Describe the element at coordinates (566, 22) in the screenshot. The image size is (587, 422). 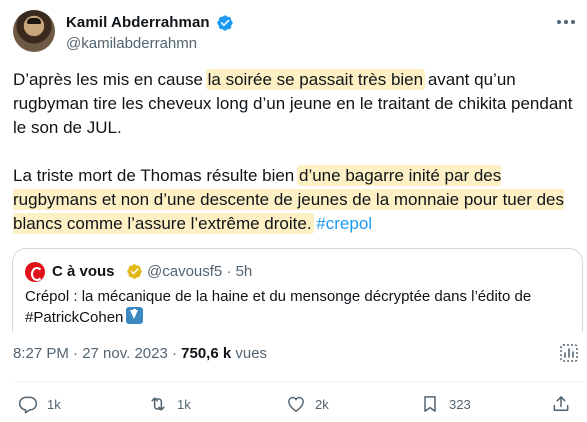
I see `more-options-icon` at that location.